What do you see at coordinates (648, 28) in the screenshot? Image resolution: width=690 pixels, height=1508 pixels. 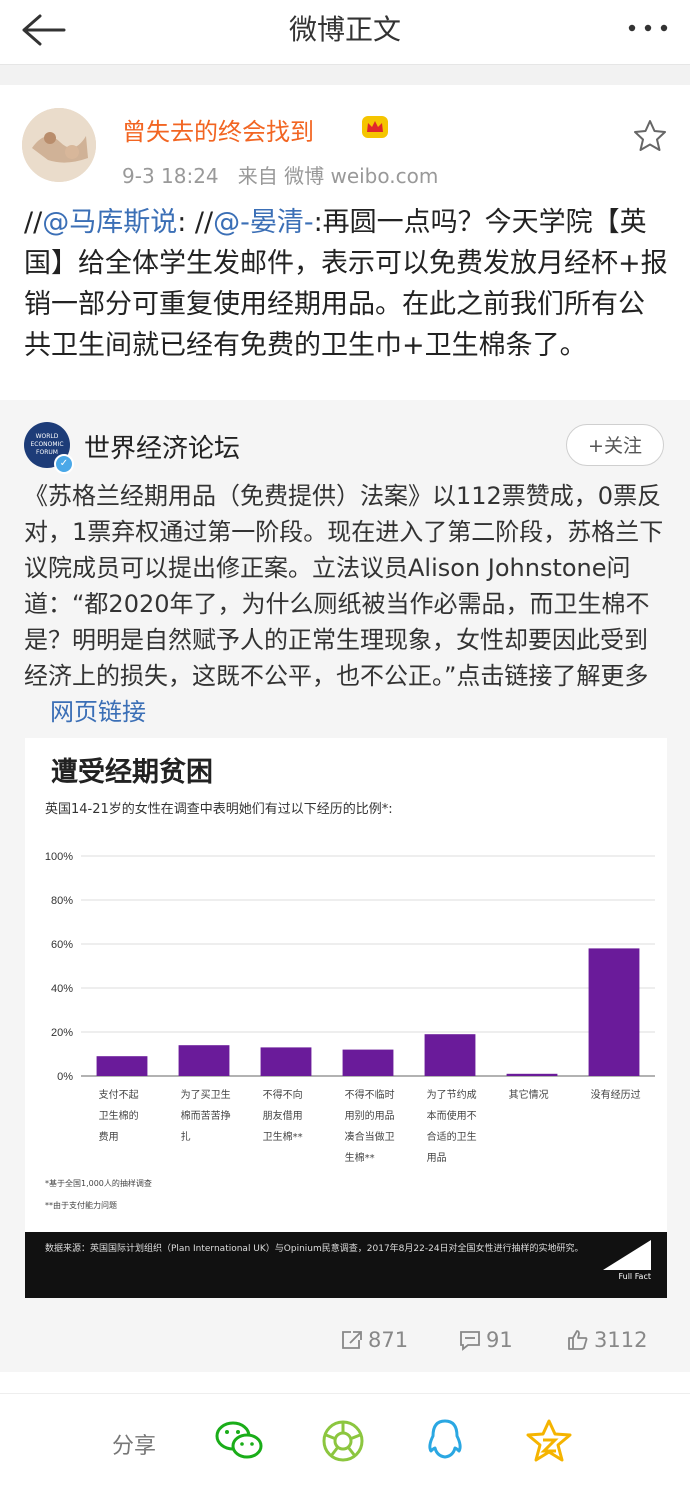 I see `more-options-icon` at bounding box center [648, 28].